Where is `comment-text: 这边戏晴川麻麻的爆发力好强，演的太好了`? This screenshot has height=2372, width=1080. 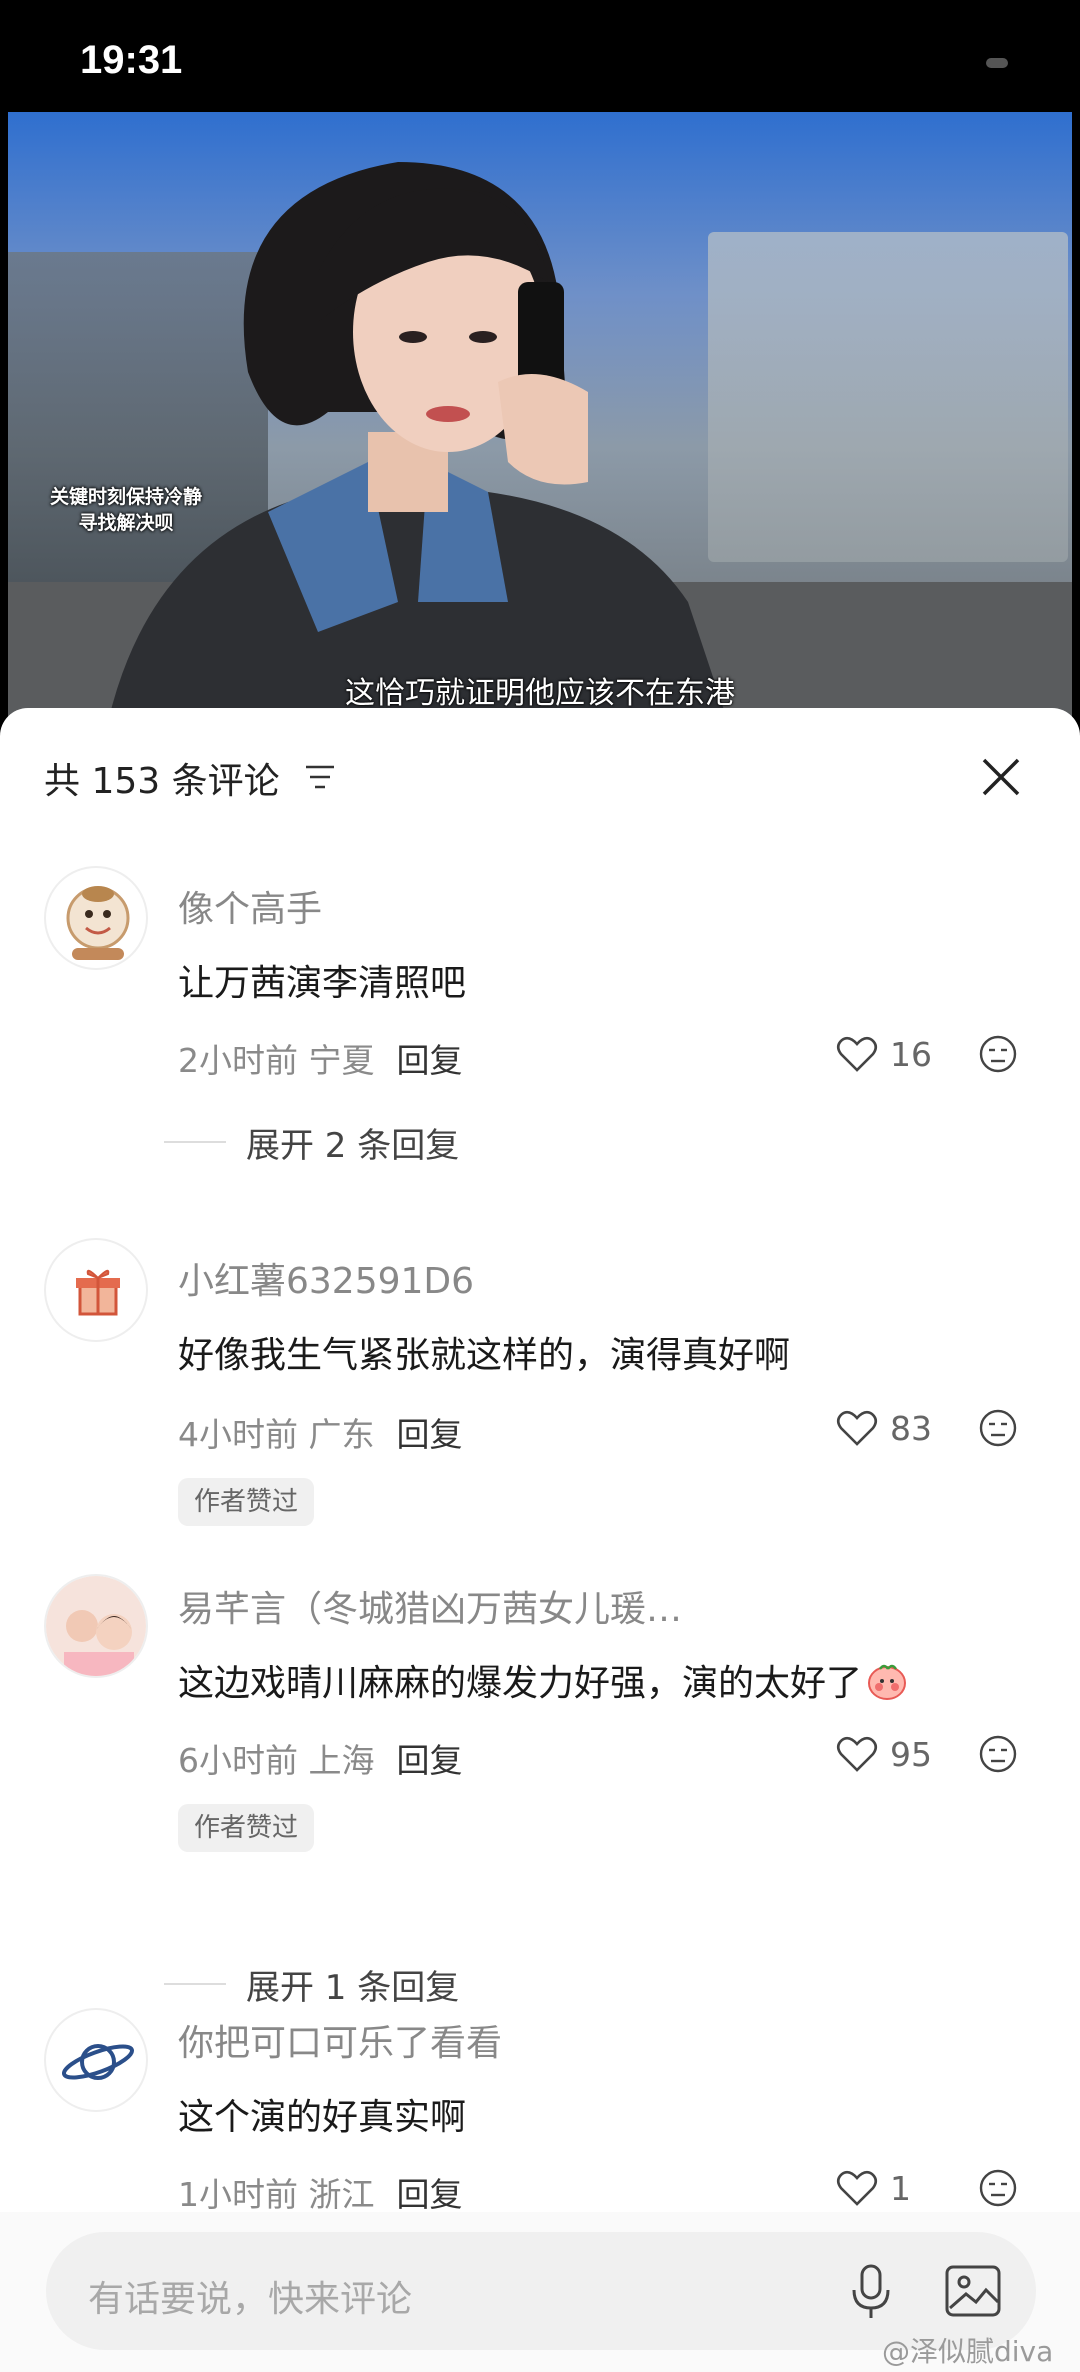 comment-text: 这边戏晴川麻麻的爆发力好强，演的太好了 is located at coordinates (543, 1680).